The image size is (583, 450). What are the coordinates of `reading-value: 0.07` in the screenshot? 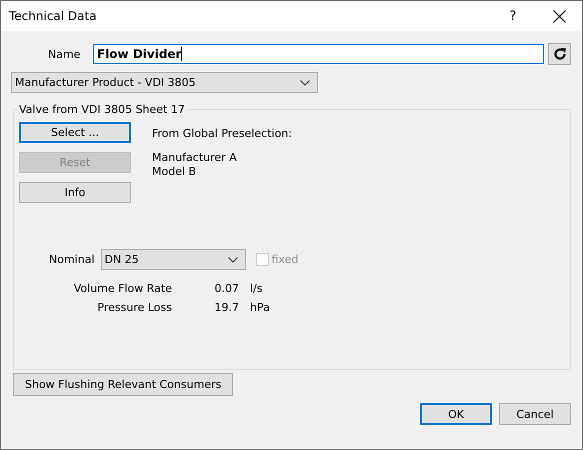 It's located at (226, 288).